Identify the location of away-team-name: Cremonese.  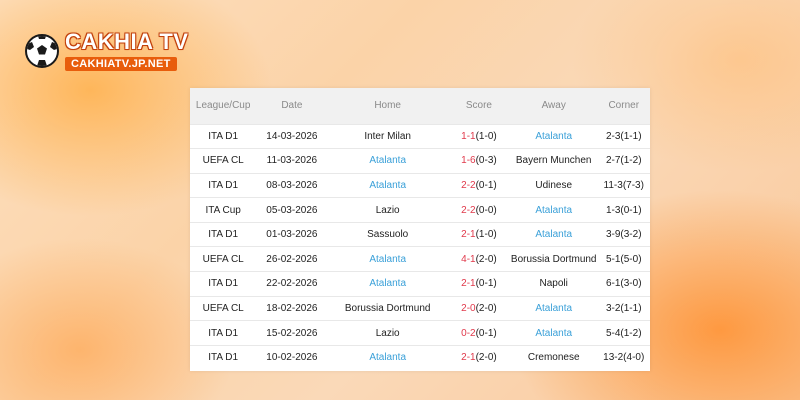
(553, 358).